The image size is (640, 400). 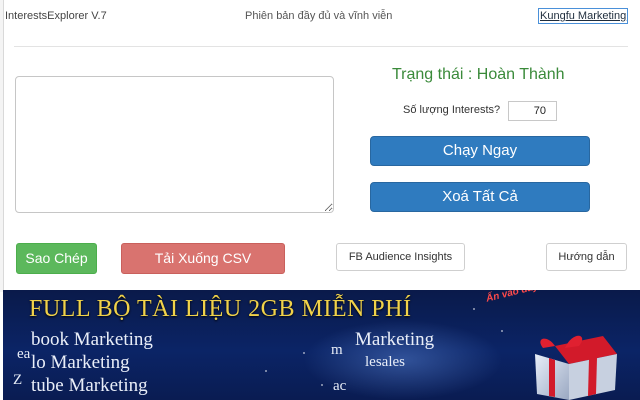 I want to click on banner-fragment: m, so click(x=337, y=350).